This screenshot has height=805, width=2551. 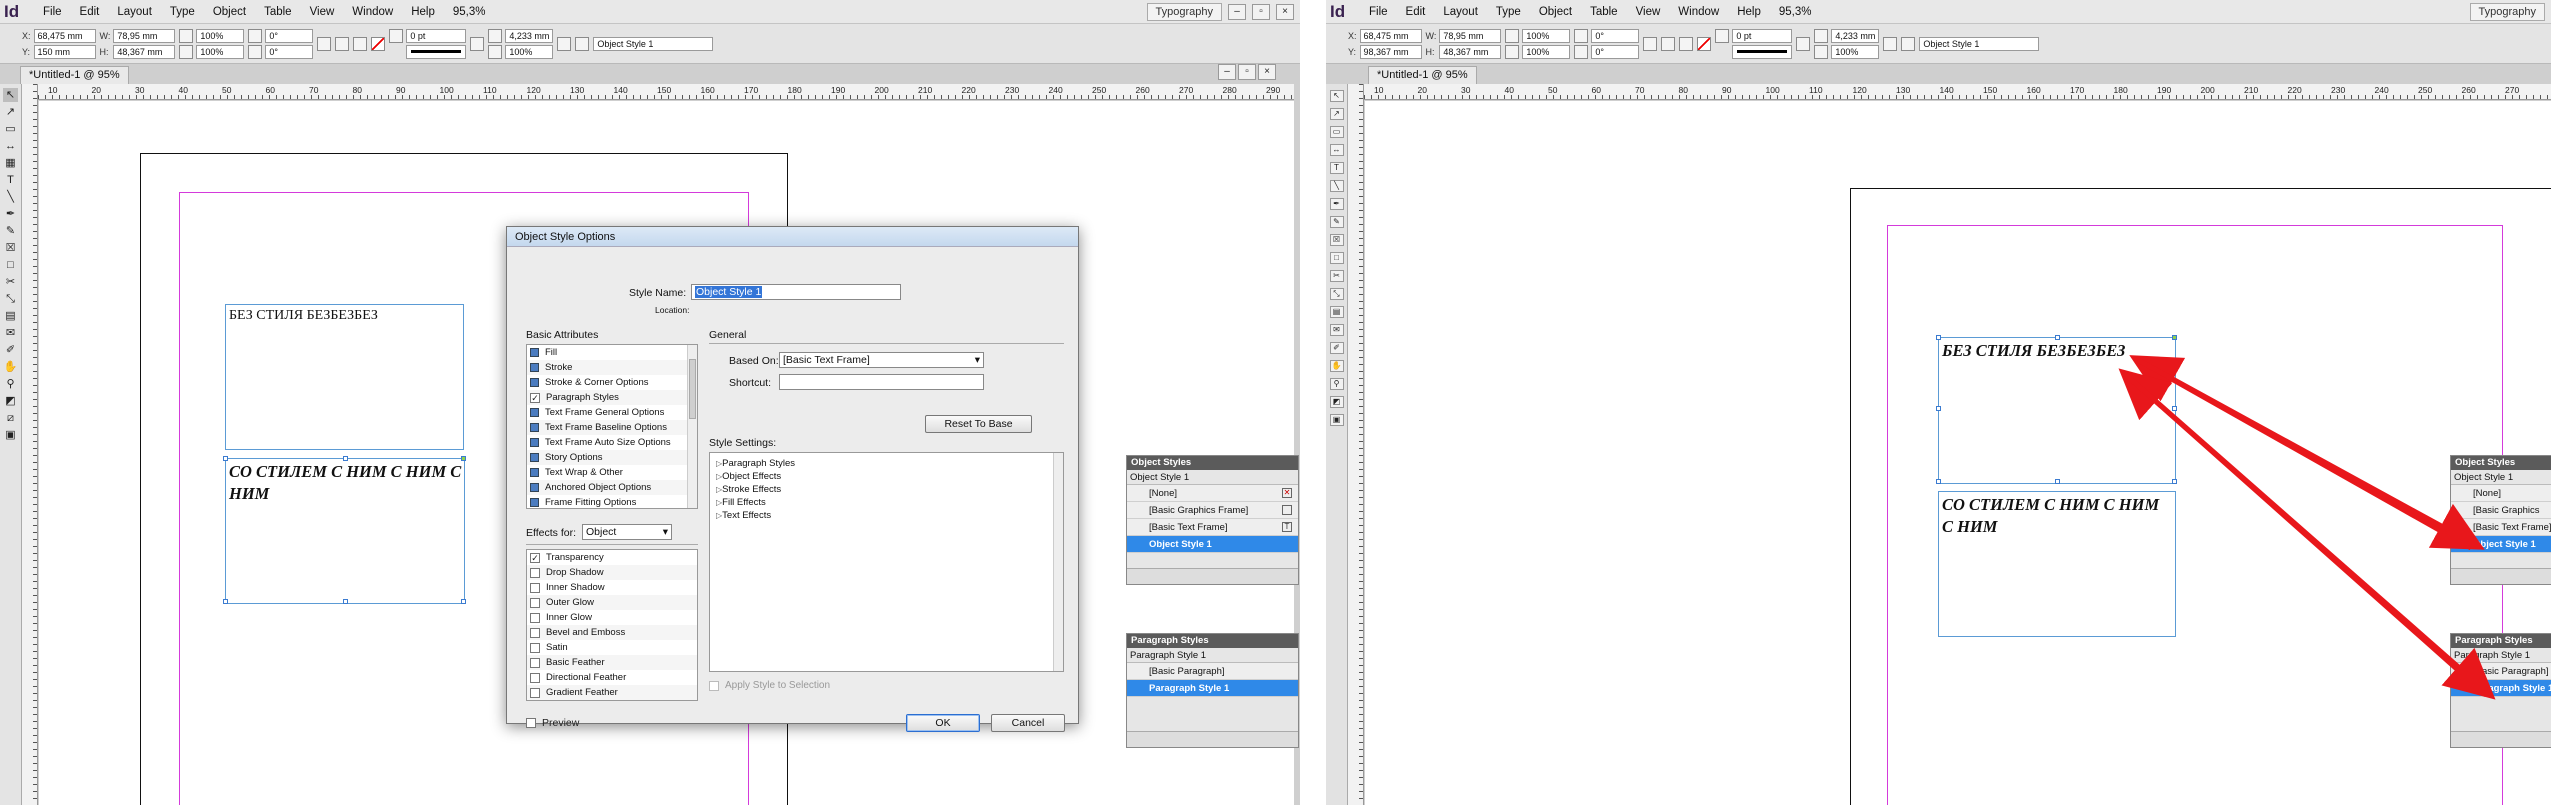 What do you see at coordinates (289, 51) in the screenshot?
I see `shear-field: 0°` at bounding box center [289, 51].